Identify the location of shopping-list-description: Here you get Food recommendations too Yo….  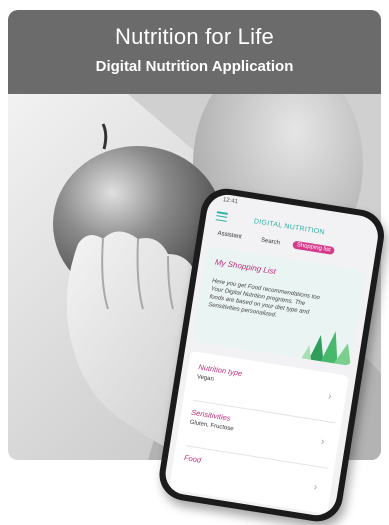
(264, 298).